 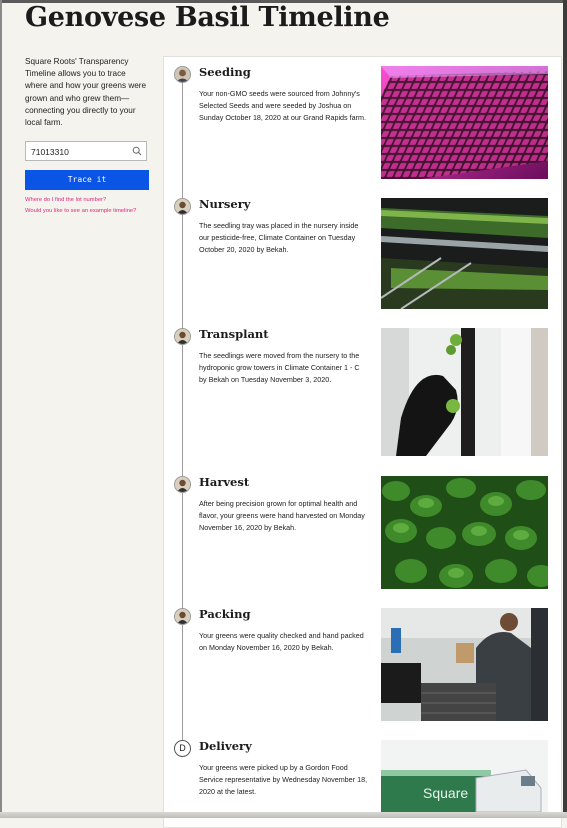 What do you see at coordinates (225, 746) in the screenshot?
I see `step-title: Delivery` at bounding box center [225, 746].